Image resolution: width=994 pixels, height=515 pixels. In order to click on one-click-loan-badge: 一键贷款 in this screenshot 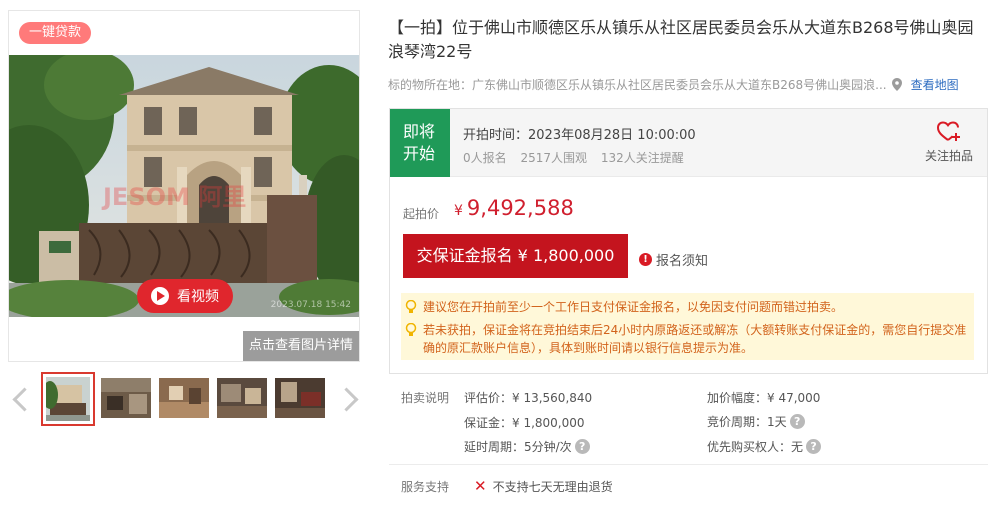, I will do `click(55, 33)`.